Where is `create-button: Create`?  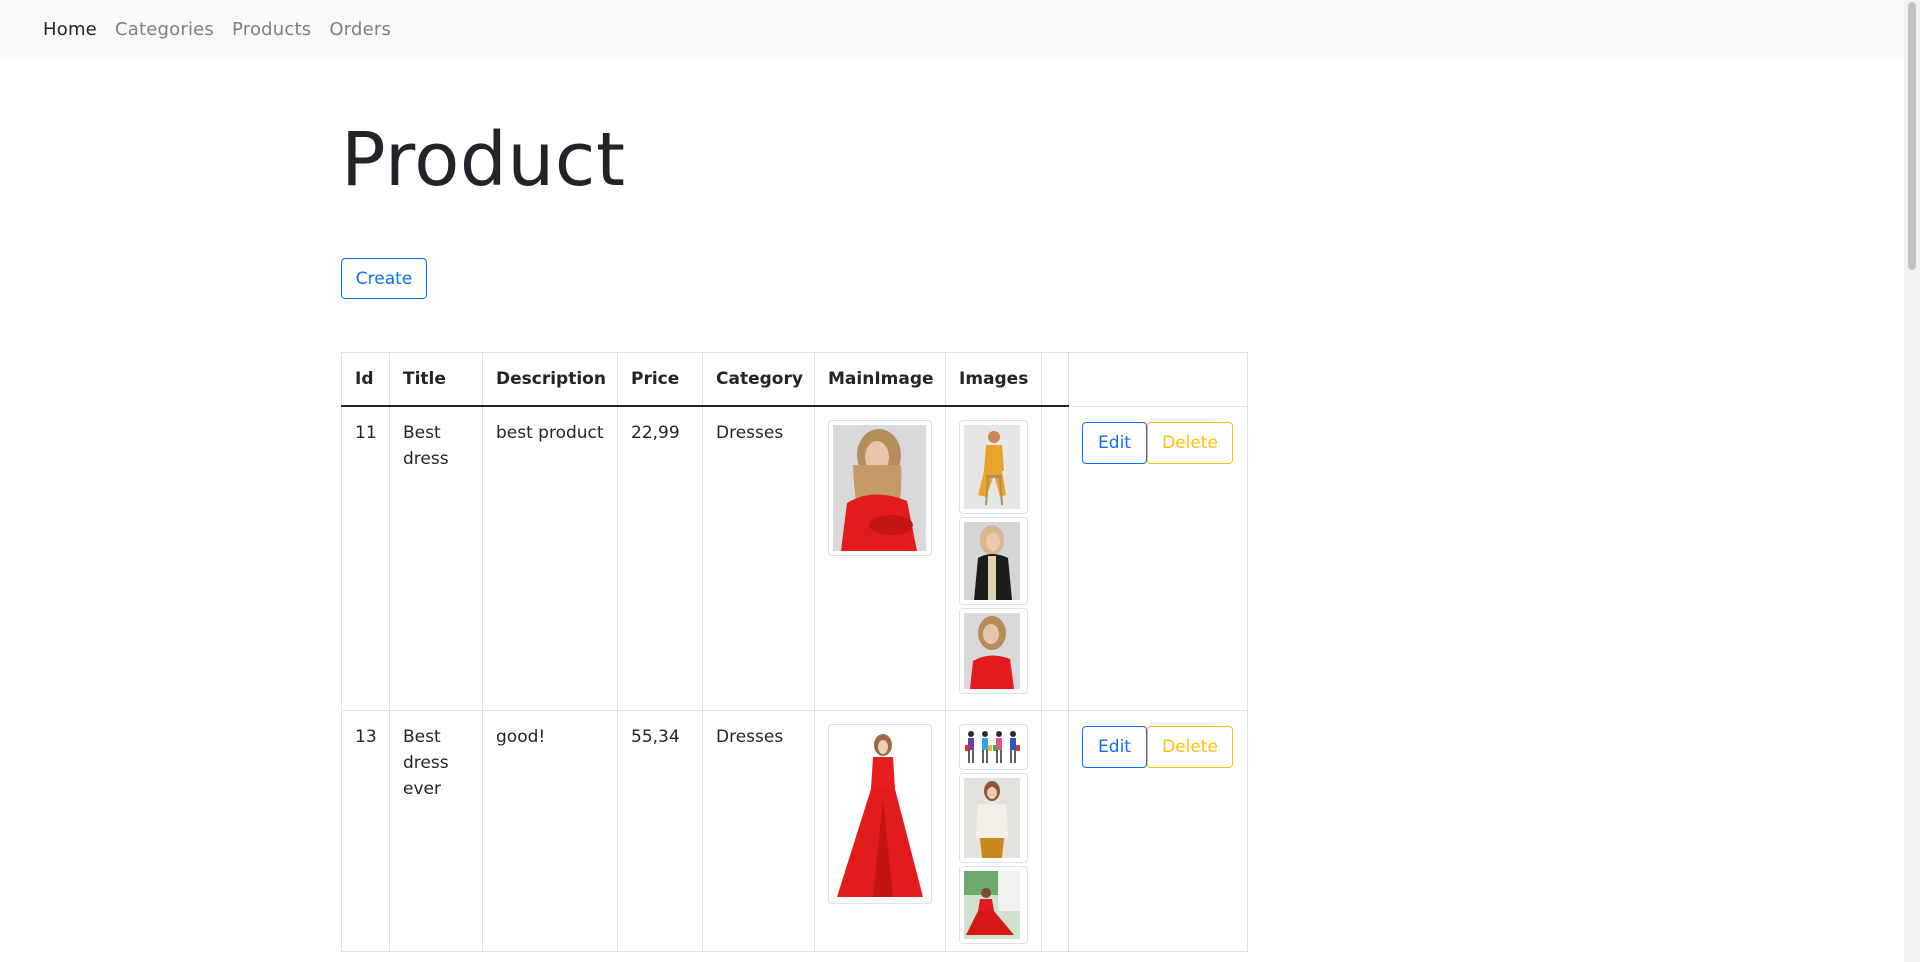 create-button: Create is located at coordinates (384, 278).